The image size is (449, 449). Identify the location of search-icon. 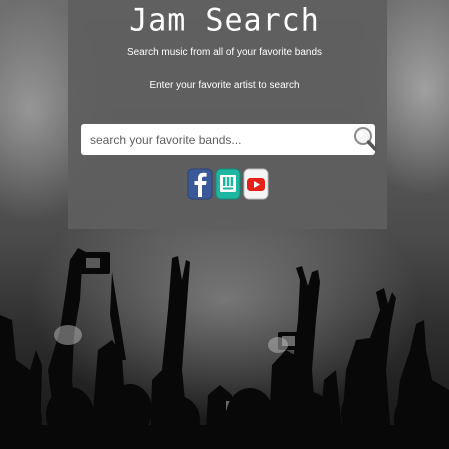
(365, 139).